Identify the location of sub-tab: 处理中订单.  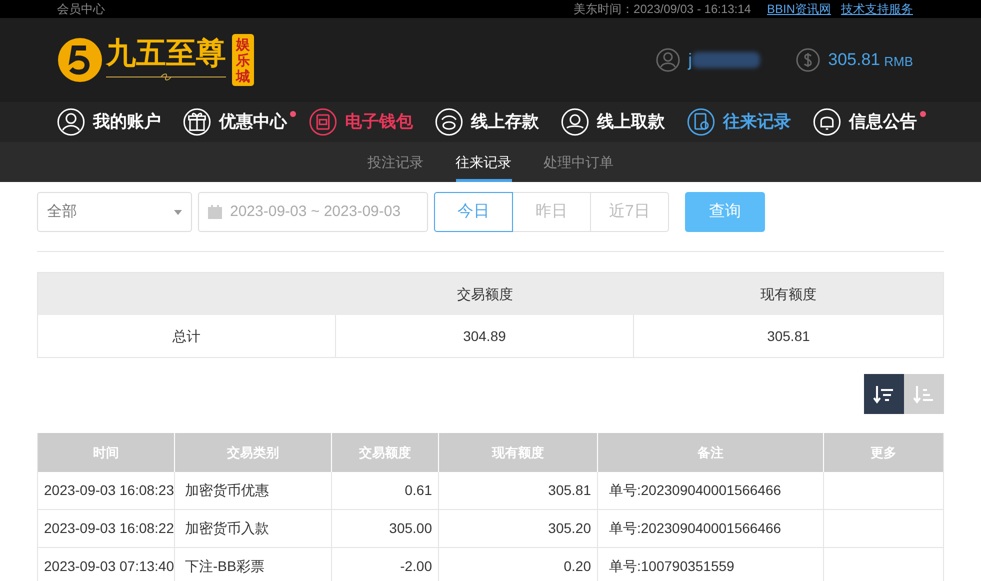
(579, 162).